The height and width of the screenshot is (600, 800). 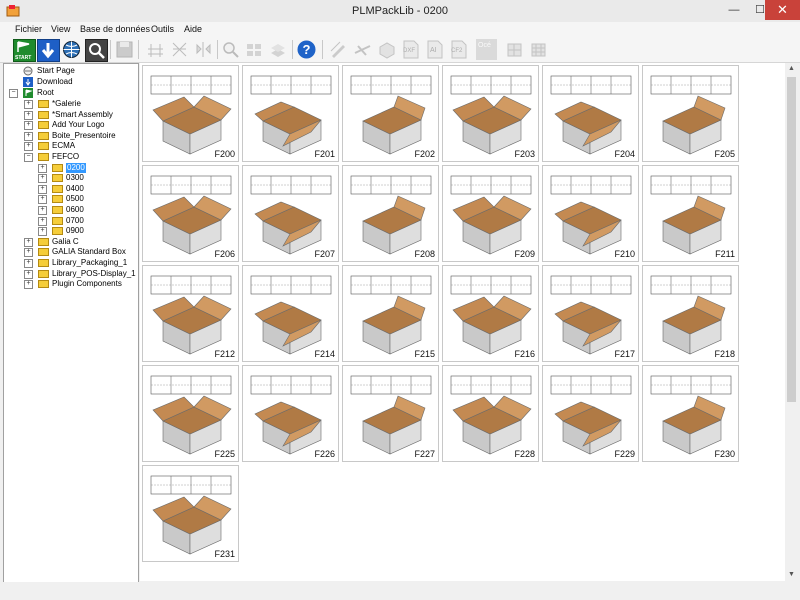 What do you see at coordinates (390, 413) in the screenshot?
I see `box-thumbnail: F227` at bounding box center [390, 413].